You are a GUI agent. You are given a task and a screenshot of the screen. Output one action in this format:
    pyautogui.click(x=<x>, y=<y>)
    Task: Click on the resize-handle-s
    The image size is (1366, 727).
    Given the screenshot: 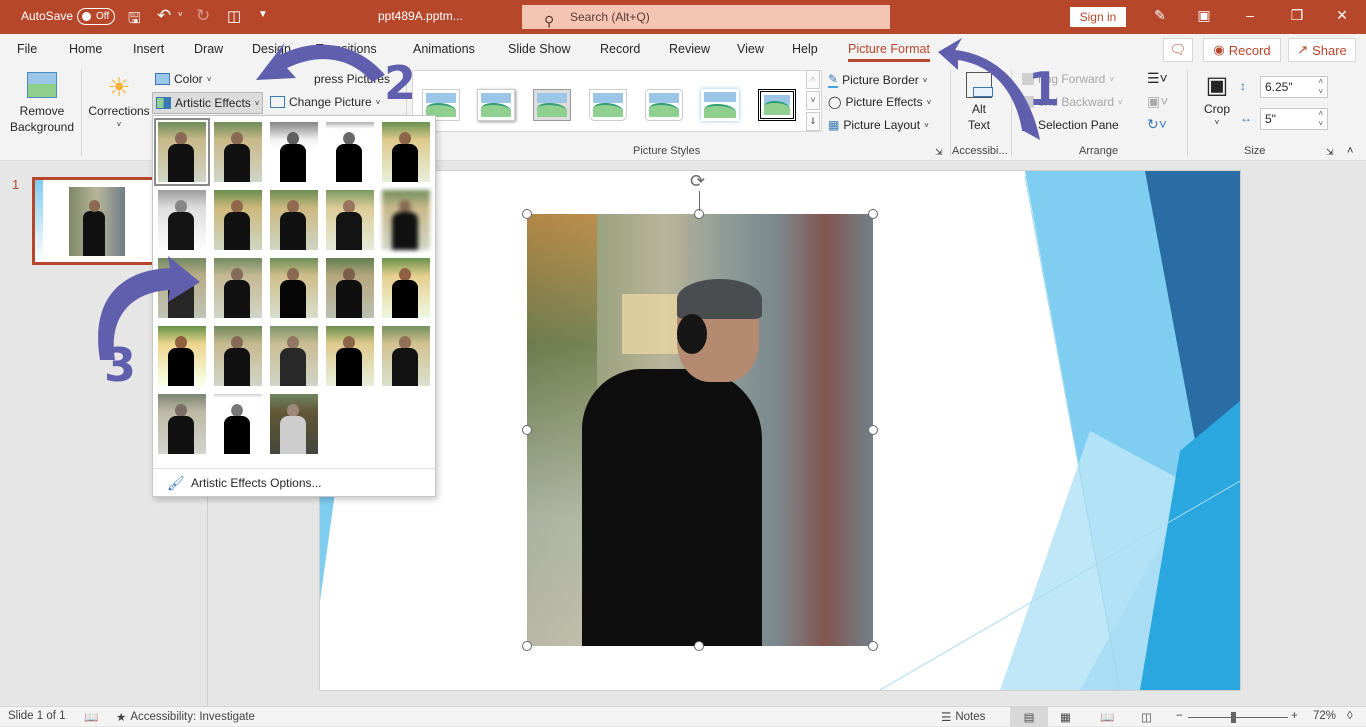 What is the action you would take?
    pyautogui.click(x=699, y=646)
    